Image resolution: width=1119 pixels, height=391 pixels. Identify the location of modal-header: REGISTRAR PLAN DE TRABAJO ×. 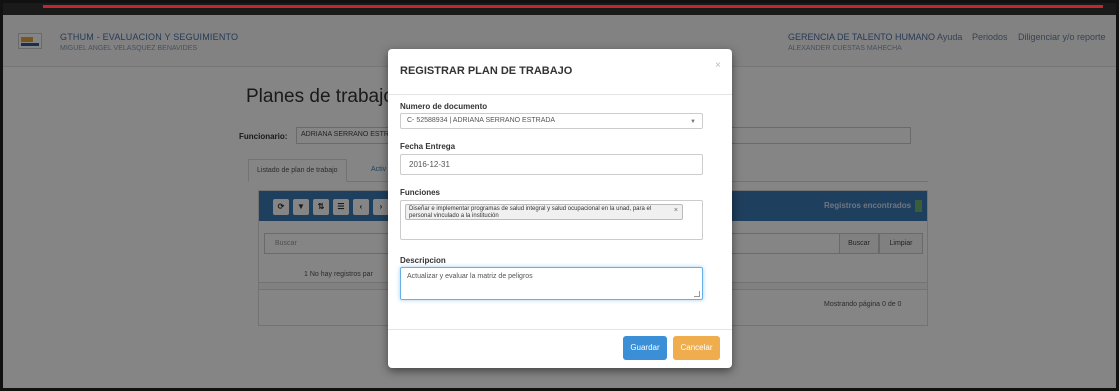
(560, 72).